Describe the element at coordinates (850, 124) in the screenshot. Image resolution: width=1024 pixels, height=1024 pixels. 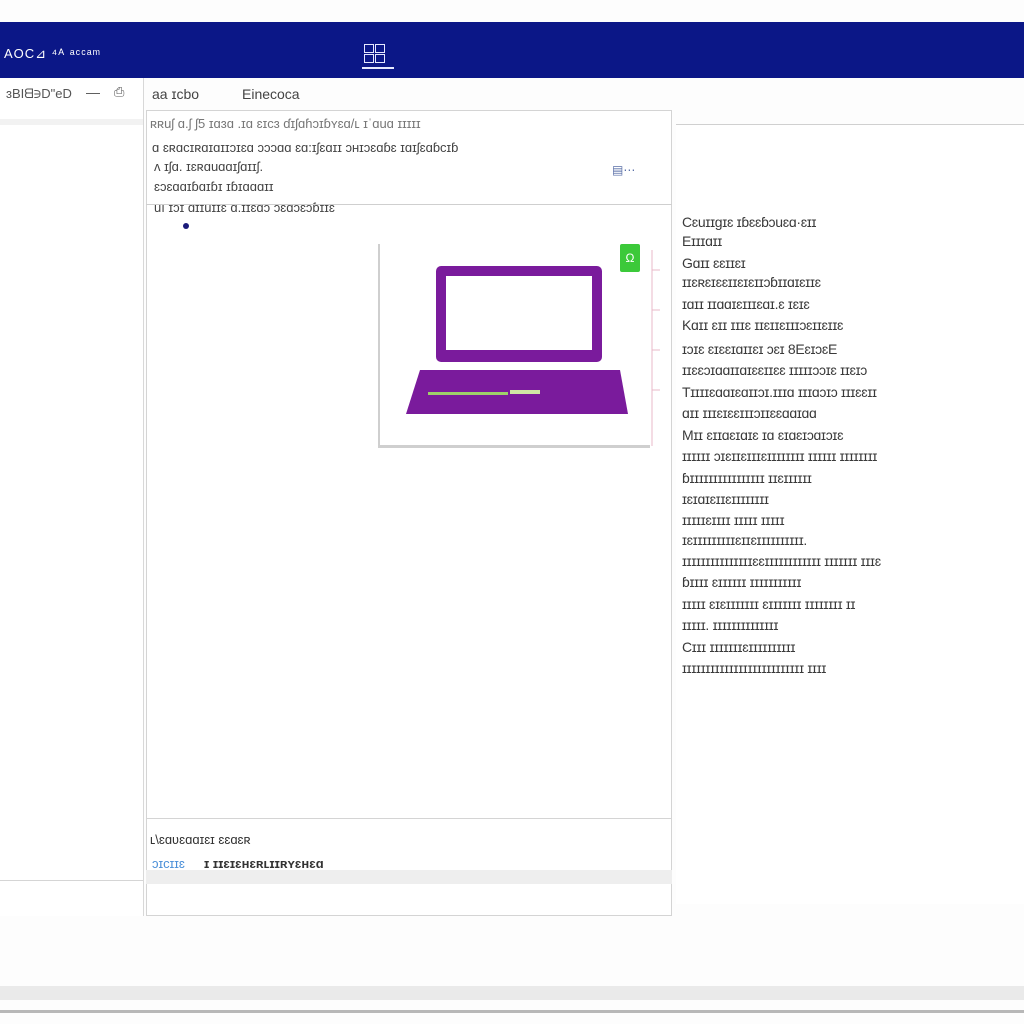
I see `right-panel-divider` at that location.